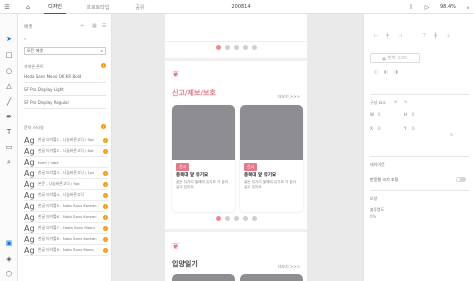  I want to click on character-style-item: Ag 한글 타이틀3 - 나눔바른고딕 / 1pt !, so click(66, 173).